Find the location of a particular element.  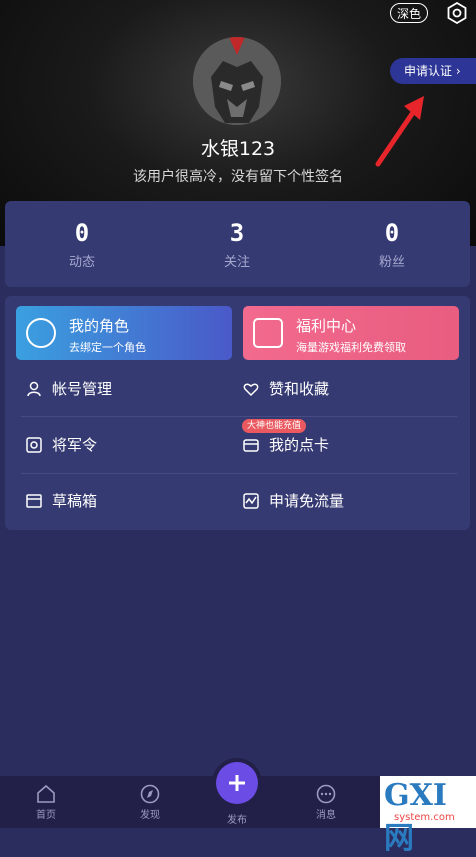

free-traffic: 申请免流量 is located at coordinates (293, 501).